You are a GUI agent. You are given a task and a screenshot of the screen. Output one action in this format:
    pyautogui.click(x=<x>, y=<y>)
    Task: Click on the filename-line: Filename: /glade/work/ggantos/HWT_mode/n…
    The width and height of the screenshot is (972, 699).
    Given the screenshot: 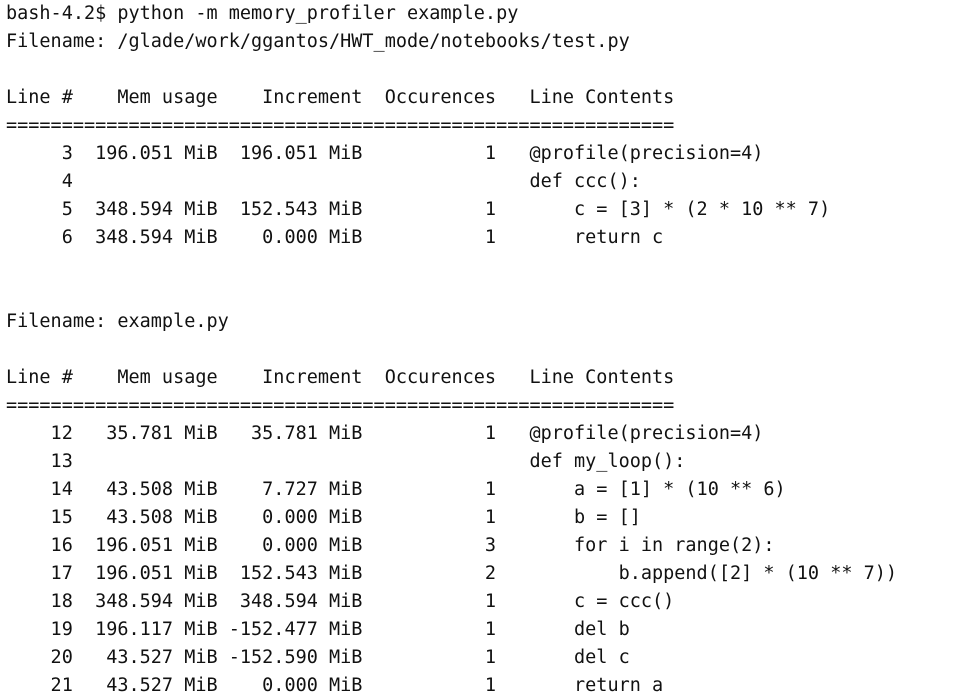 What is the action you would take?
    pyautogui.click(x=318, y=41)
    